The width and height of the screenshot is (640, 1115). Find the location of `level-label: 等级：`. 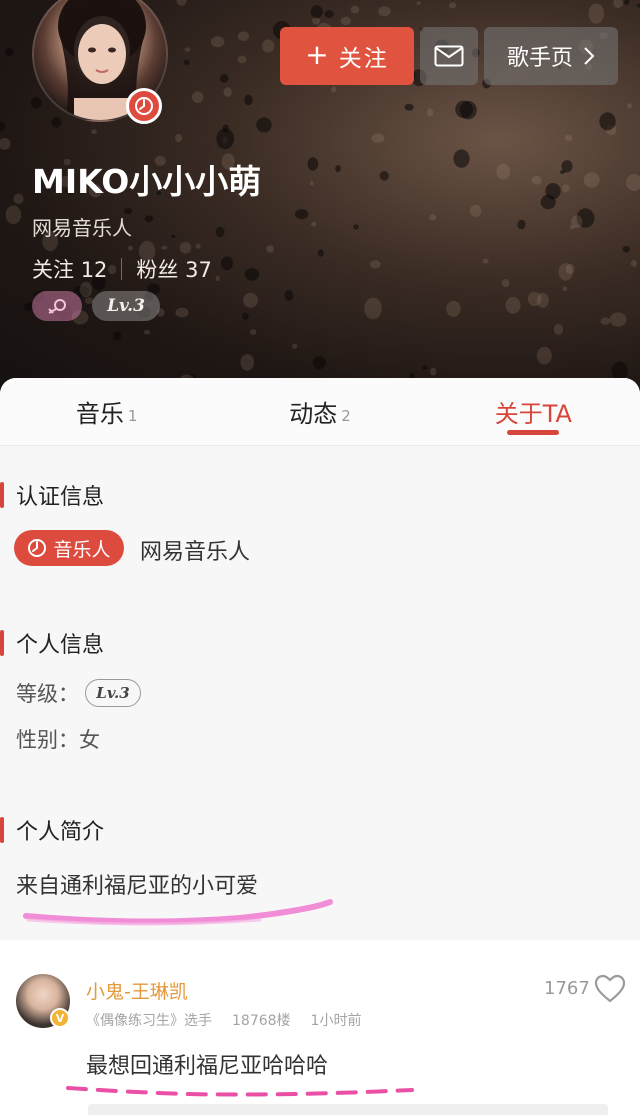

level-label: 等级： is located at coordinates (47, 694).